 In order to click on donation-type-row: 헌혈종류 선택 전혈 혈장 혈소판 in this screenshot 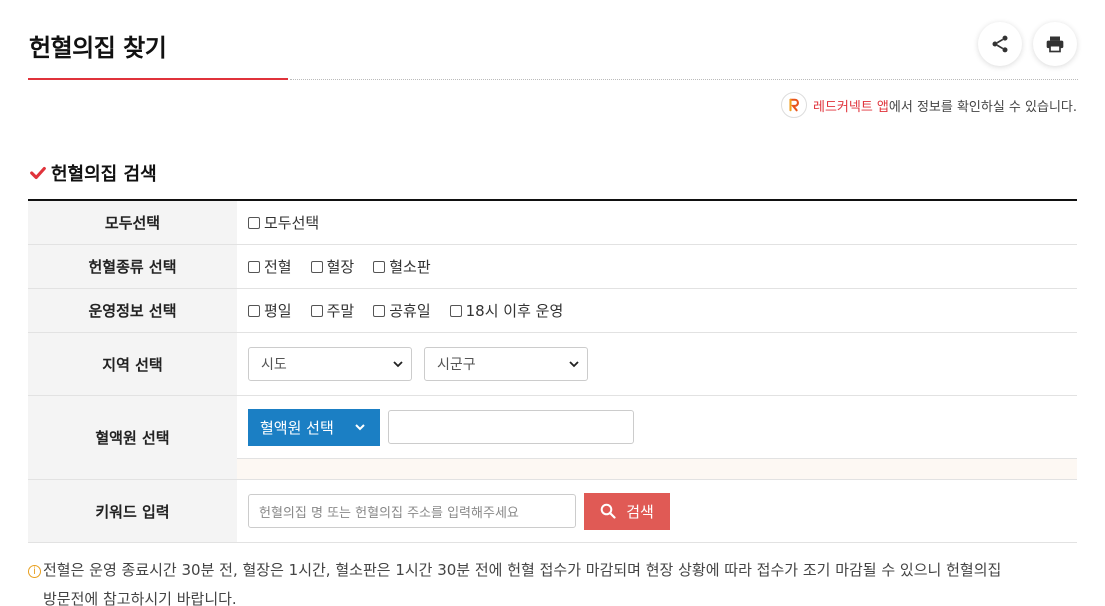, I will do `click(552, 267)`.